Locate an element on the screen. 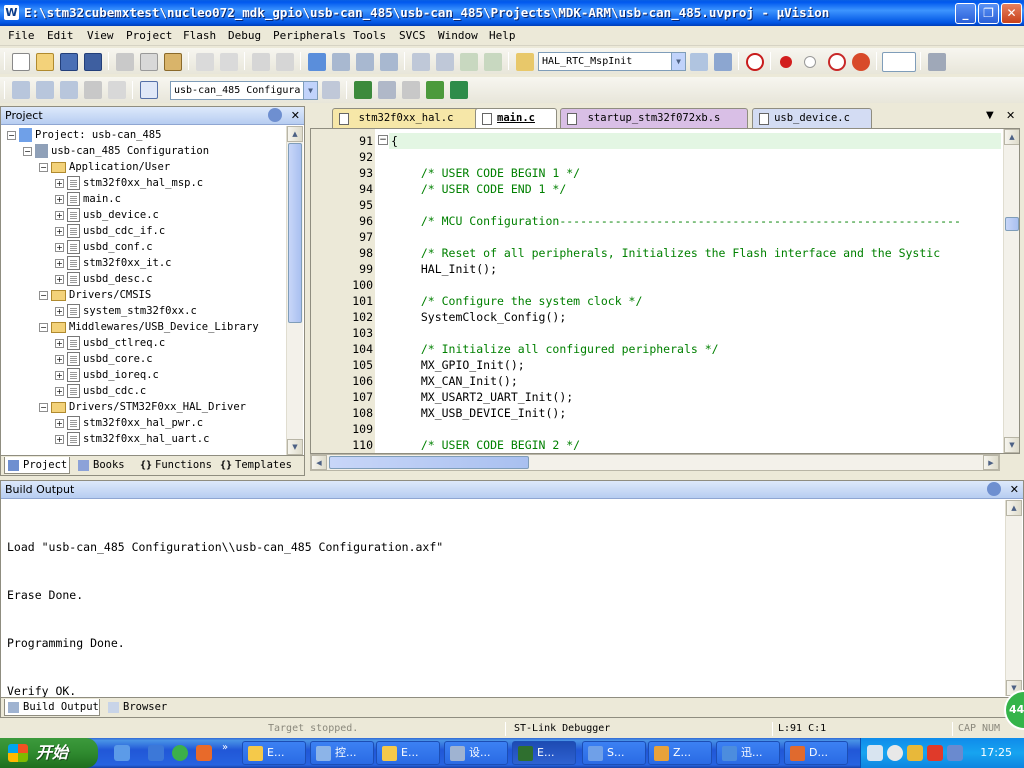 The width and height of the screenshot is (1024, 768). copy-icon is located at coordinates (149, 62).